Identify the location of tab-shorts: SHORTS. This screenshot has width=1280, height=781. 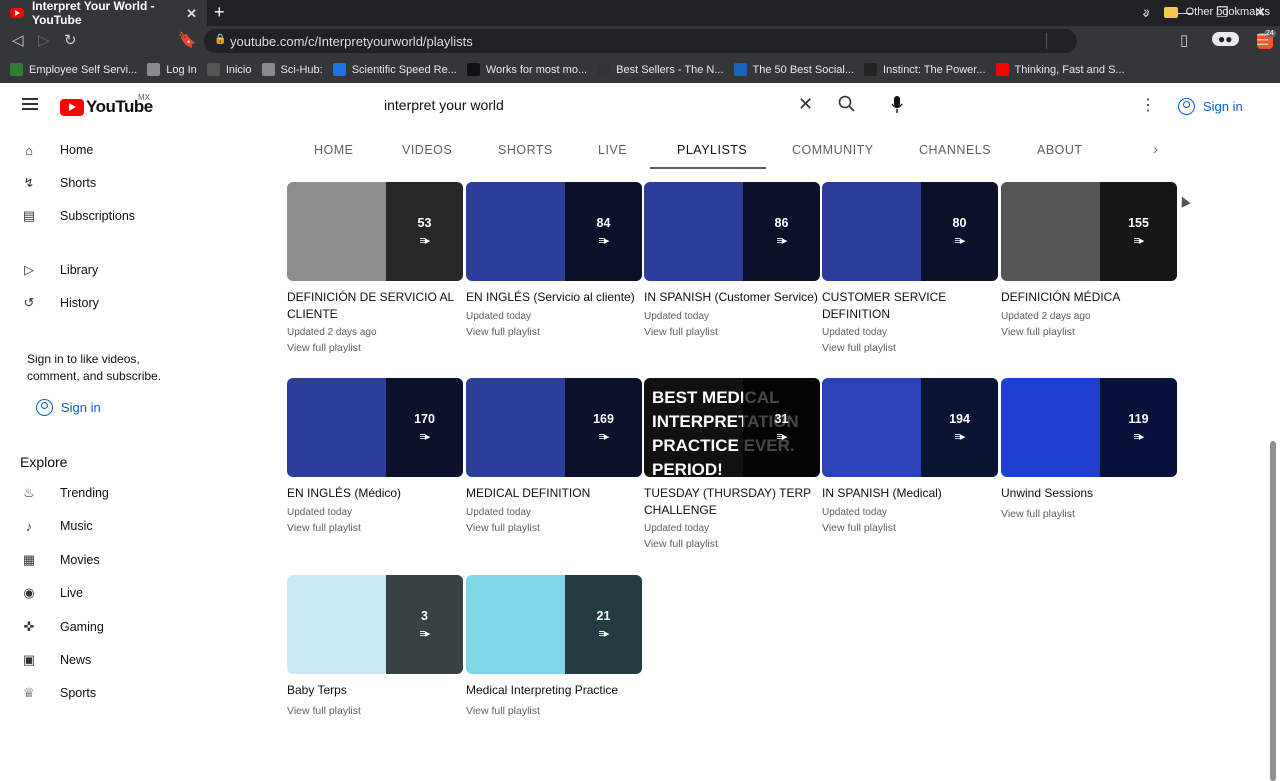
(525, 150).